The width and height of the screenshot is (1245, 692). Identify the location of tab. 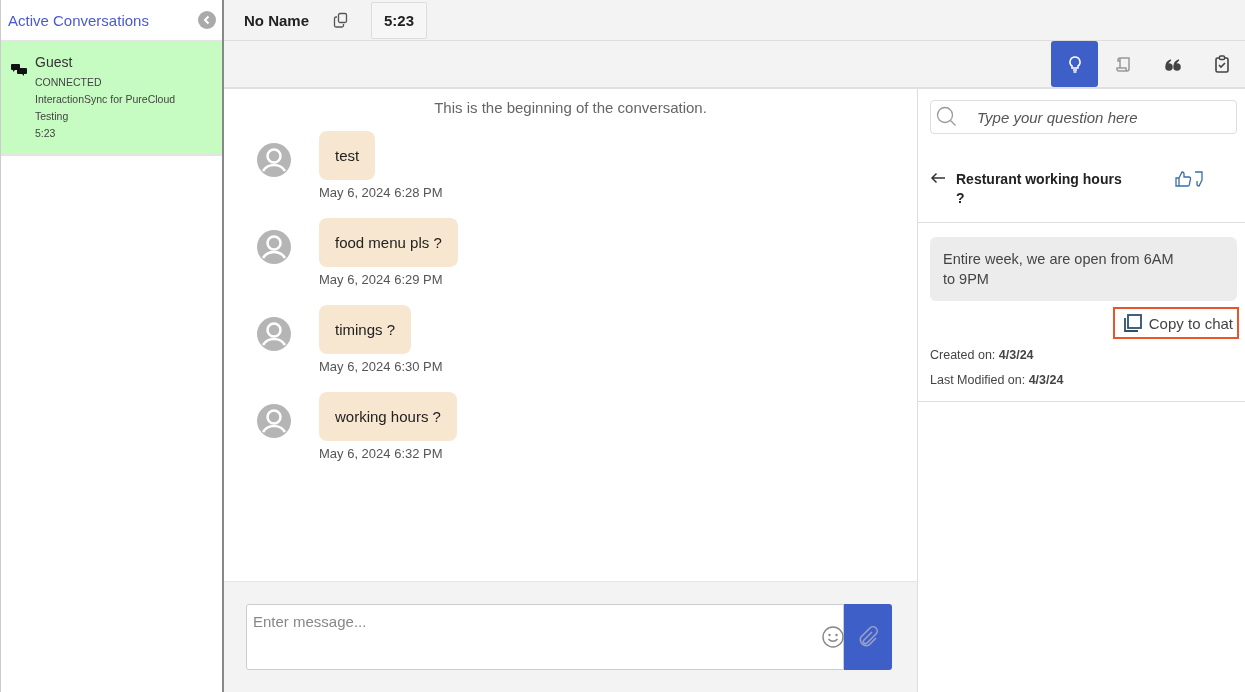
(1074, 64).